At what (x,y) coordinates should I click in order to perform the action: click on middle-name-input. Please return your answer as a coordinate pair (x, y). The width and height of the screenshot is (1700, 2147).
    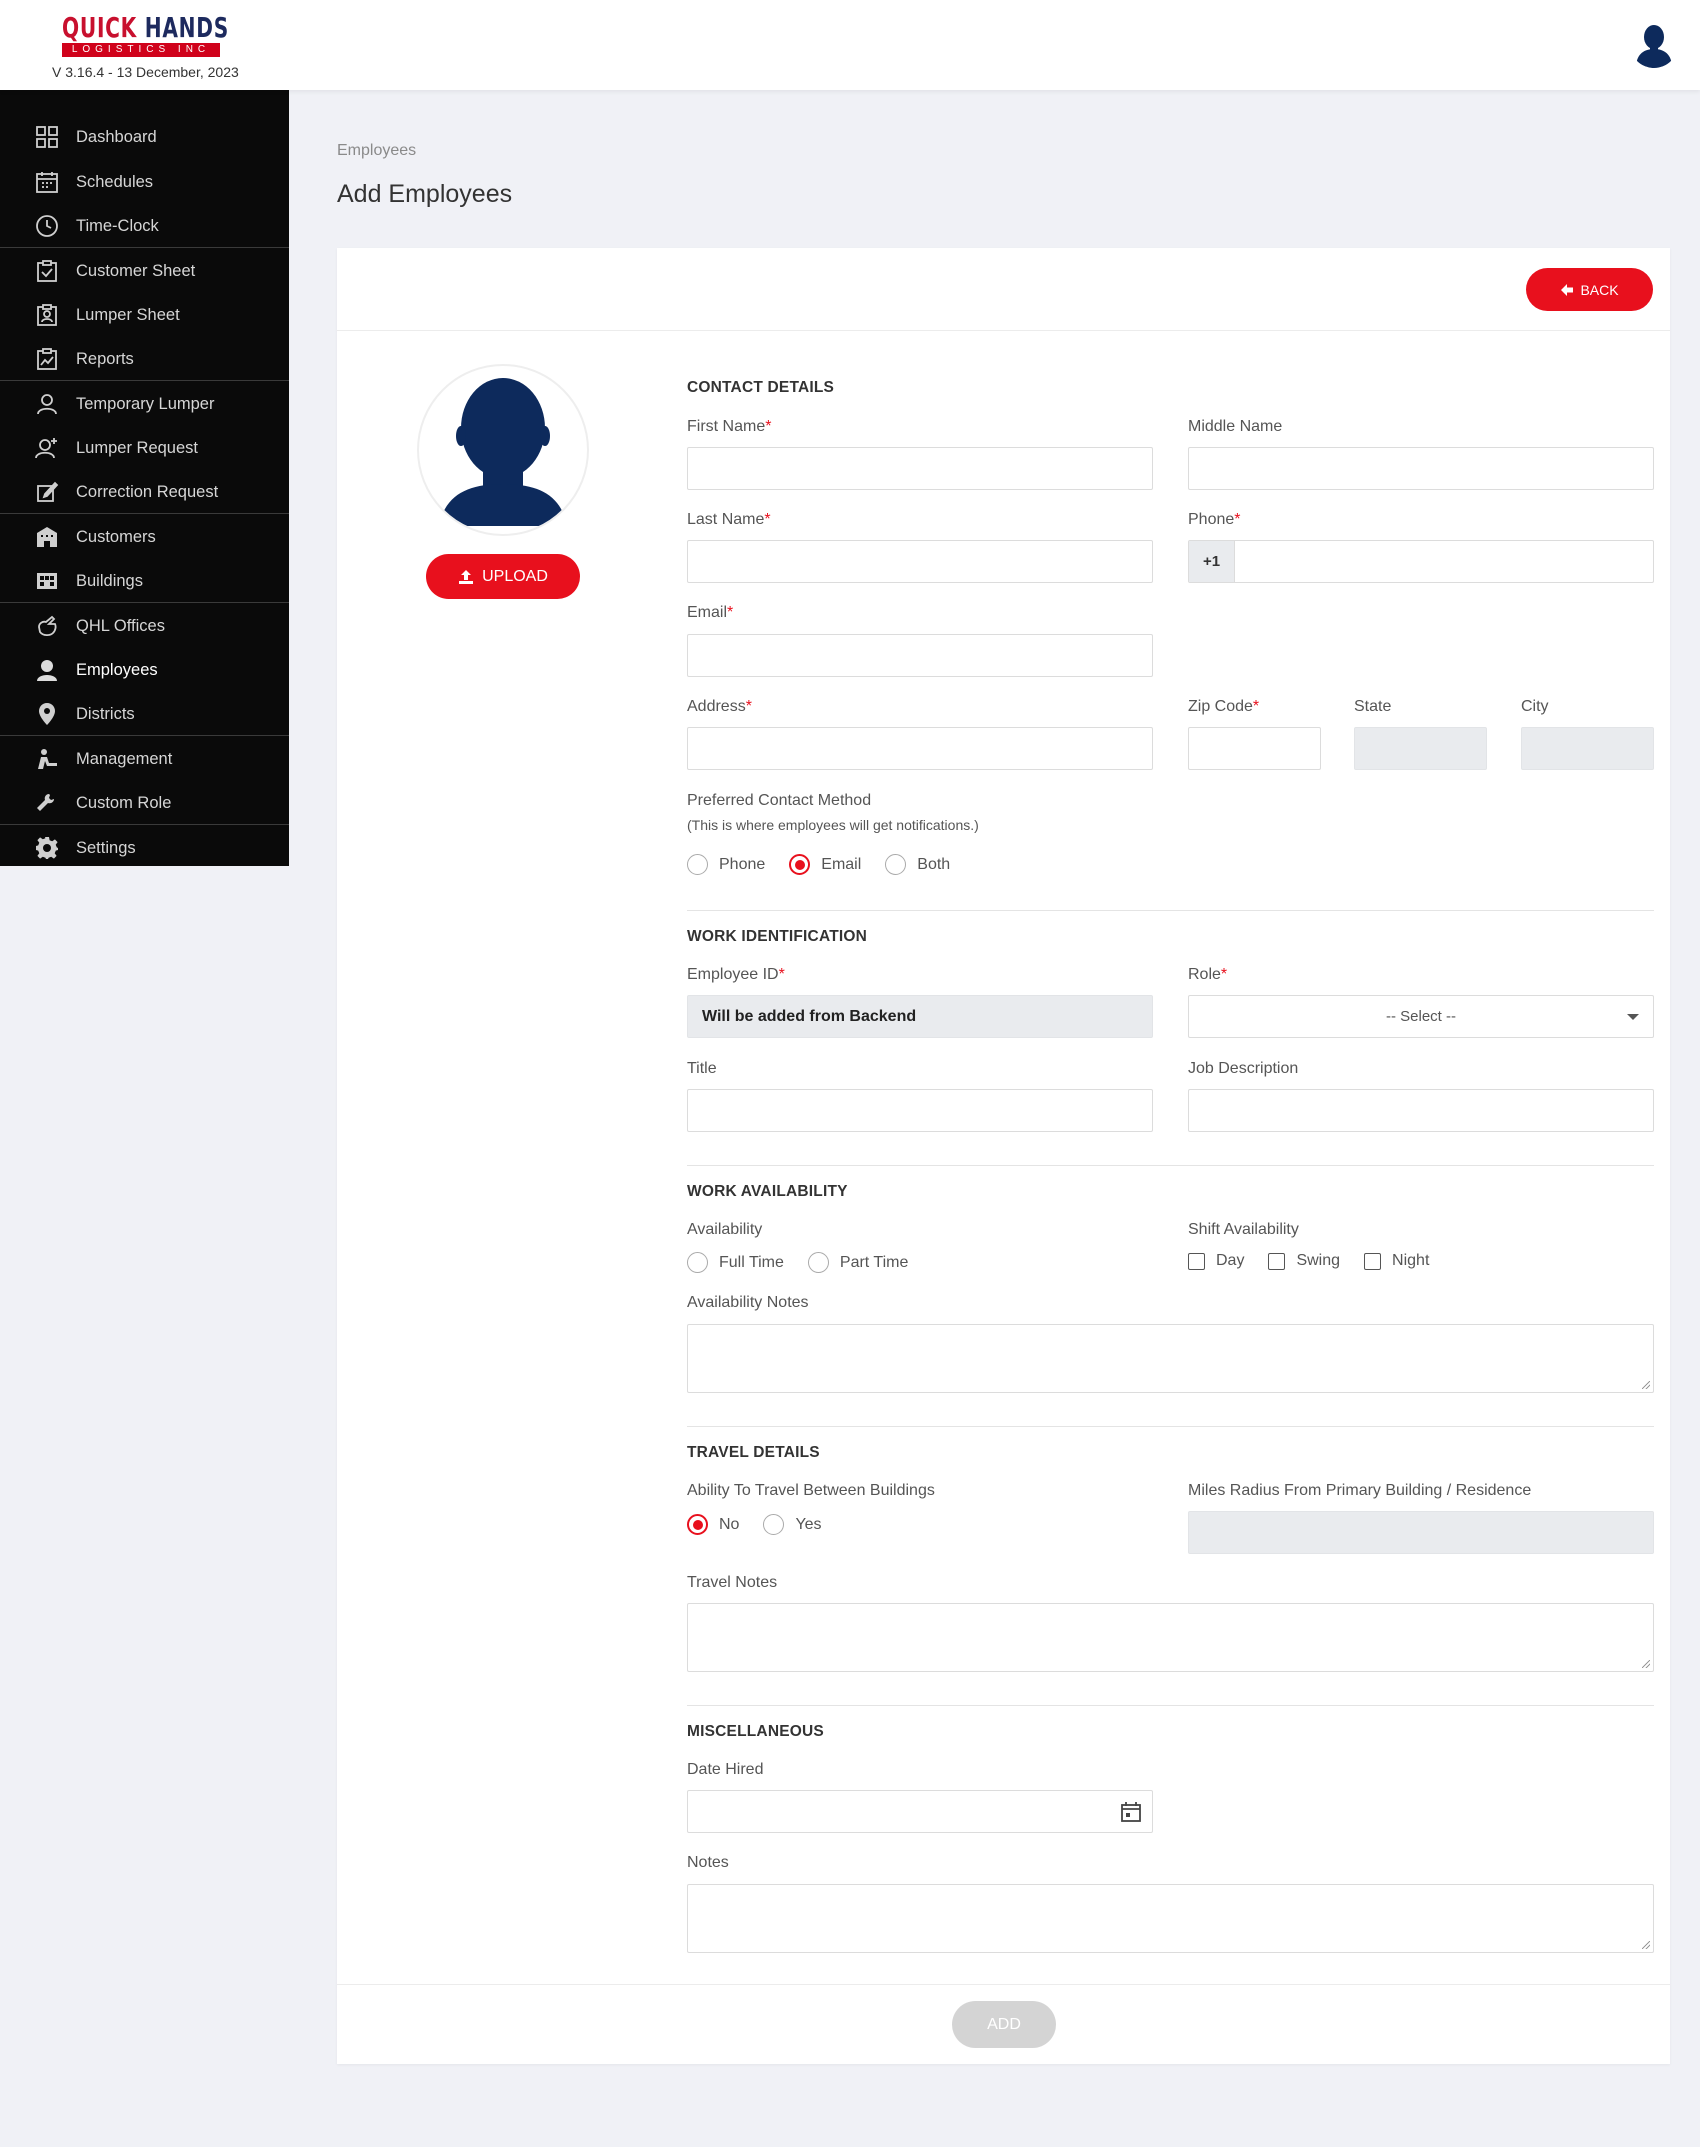
    Looking at the image, I should click on (1421, 468).